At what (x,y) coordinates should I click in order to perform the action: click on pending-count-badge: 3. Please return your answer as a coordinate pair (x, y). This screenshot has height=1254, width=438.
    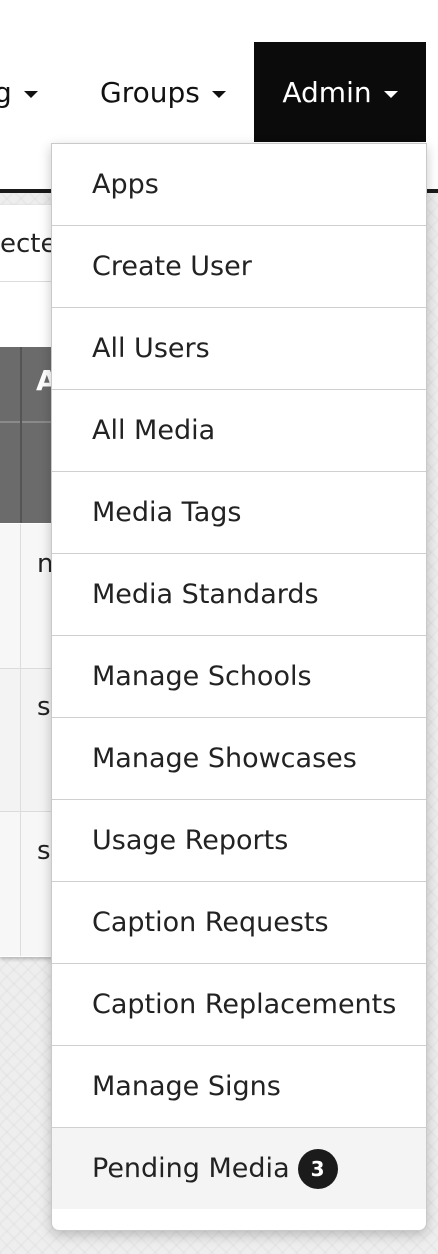
    Looking at the image, I should click on (317, 1168).